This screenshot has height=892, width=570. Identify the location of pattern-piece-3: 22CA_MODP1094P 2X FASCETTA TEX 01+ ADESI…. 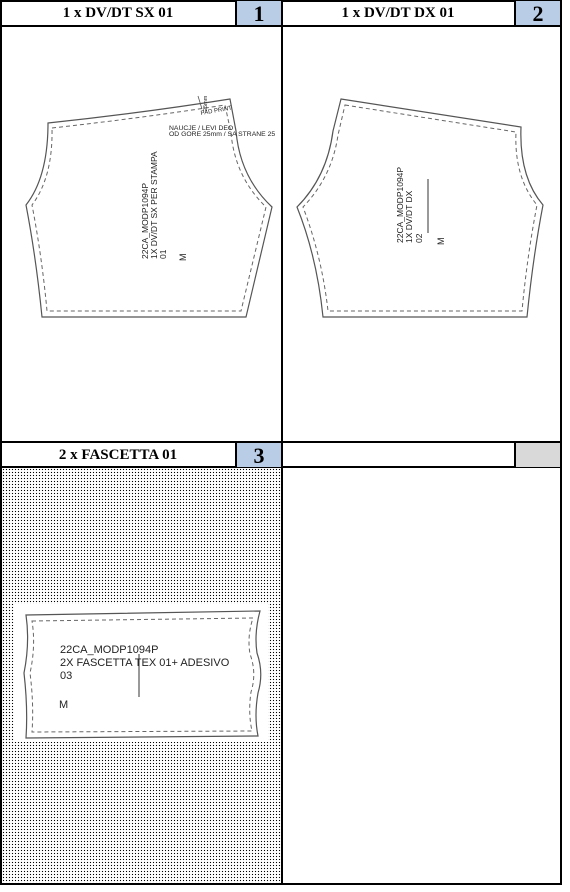
(141, 673).